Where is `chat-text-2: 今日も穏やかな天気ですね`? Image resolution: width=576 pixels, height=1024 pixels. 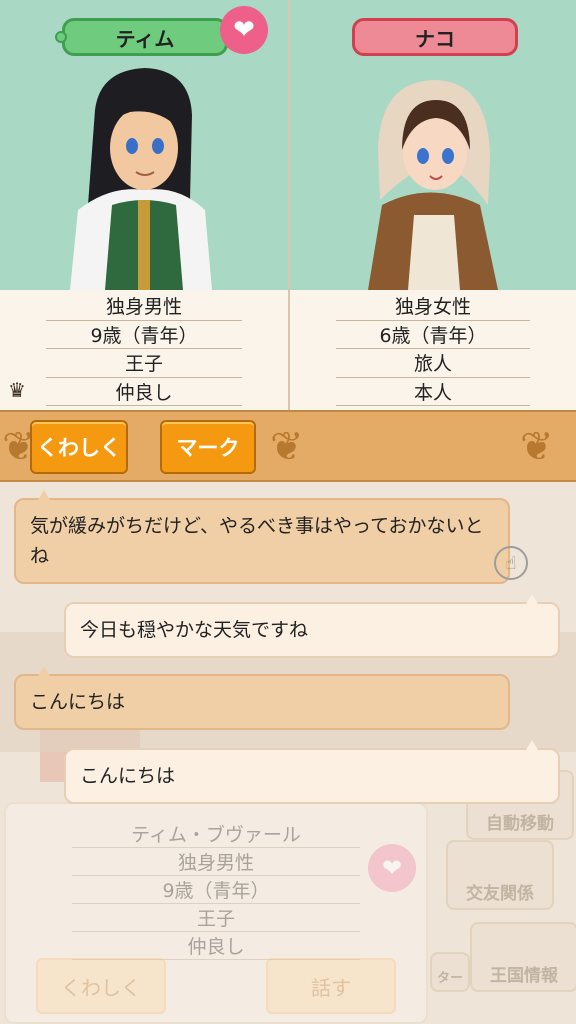 chat-text-2: 今日も穏やかな天気ですね is located at coordinates (194, 630).